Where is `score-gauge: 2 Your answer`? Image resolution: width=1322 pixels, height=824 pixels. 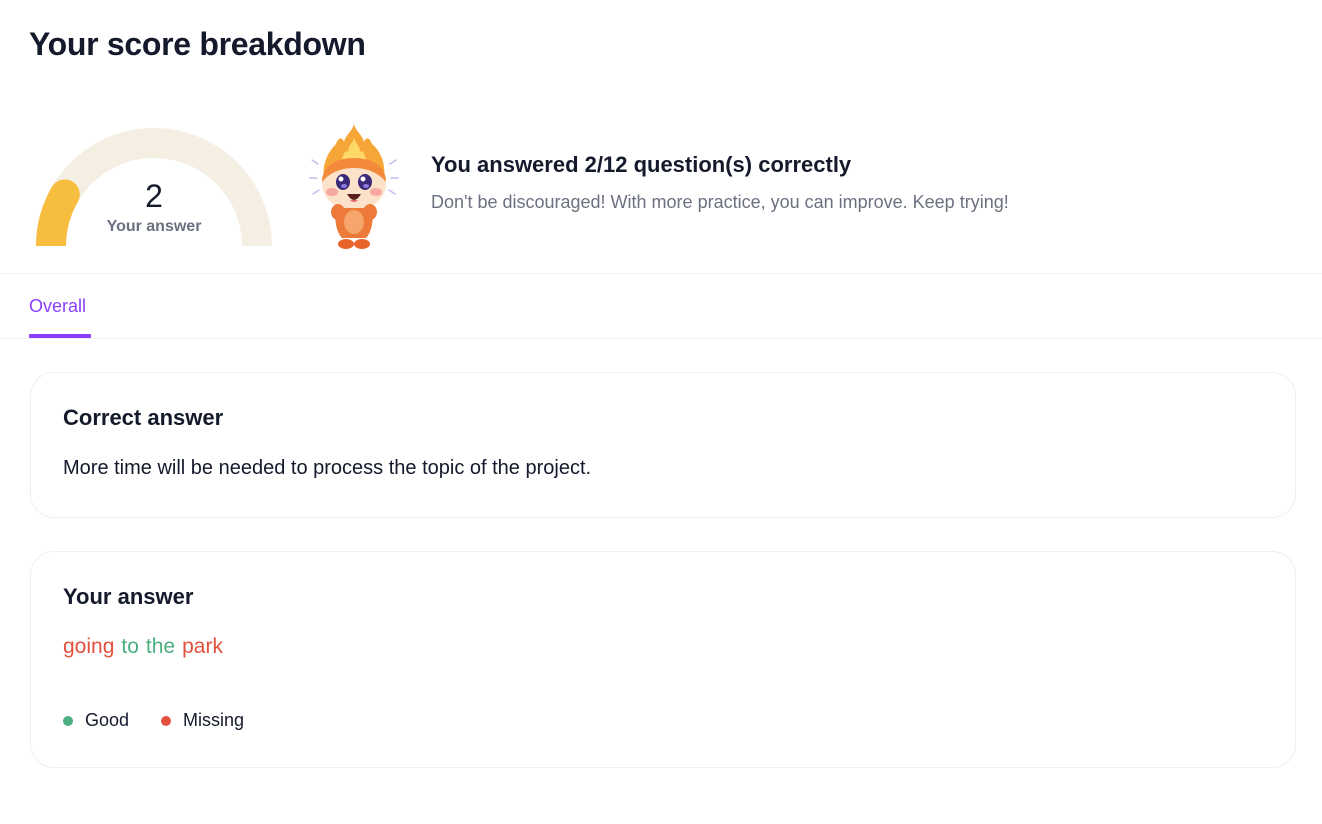
score-gauge: 2 Your answer is located at coordinates (154, 183).